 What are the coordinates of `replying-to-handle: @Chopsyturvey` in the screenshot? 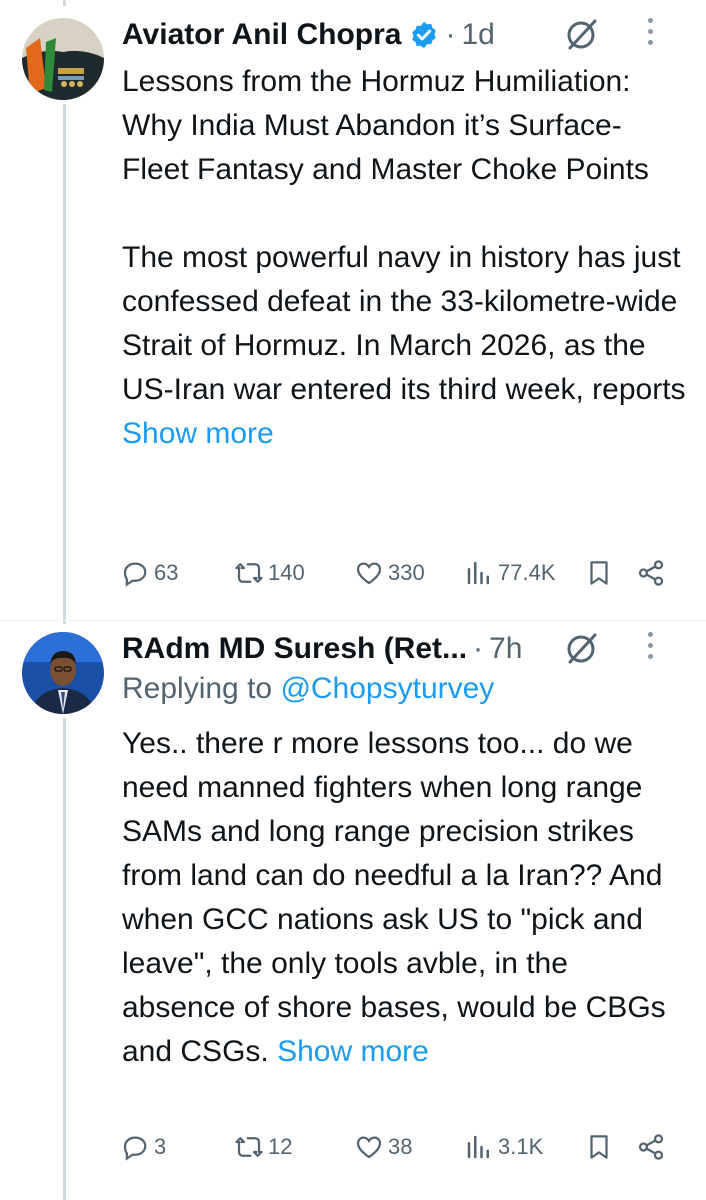 It's located at (387, 688).